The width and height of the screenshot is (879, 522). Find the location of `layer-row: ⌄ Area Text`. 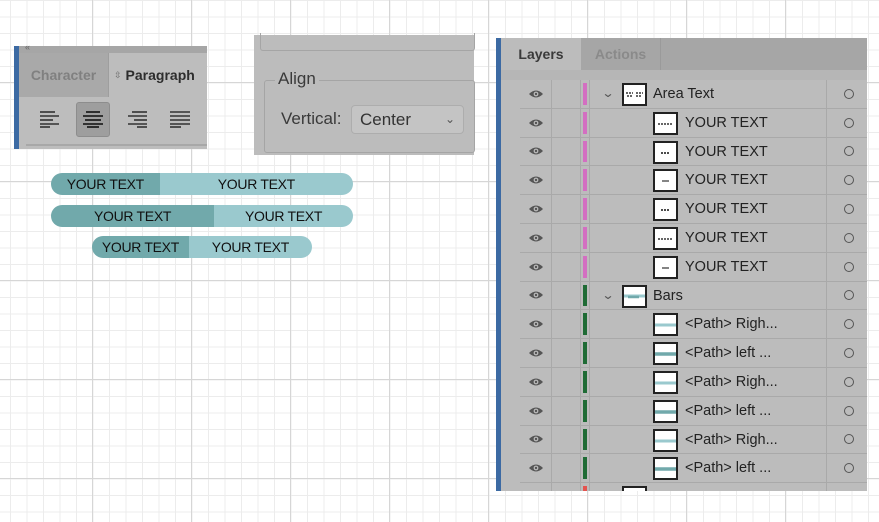

layer-row: ⌄ Area Text is located at coordinates (693, 94).